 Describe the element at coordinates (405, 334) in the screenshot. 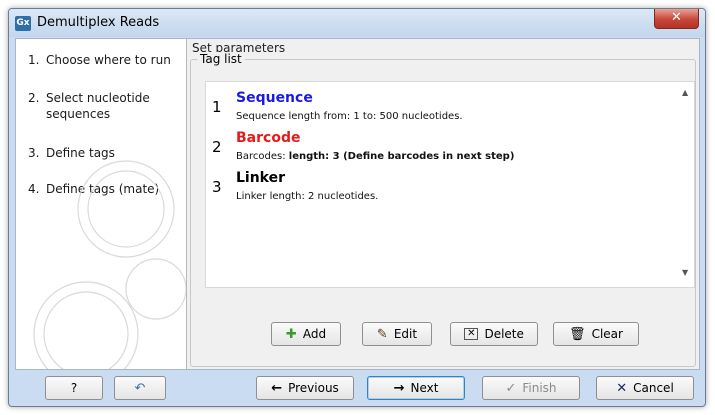

I see `edit-label: Edit` at that location.